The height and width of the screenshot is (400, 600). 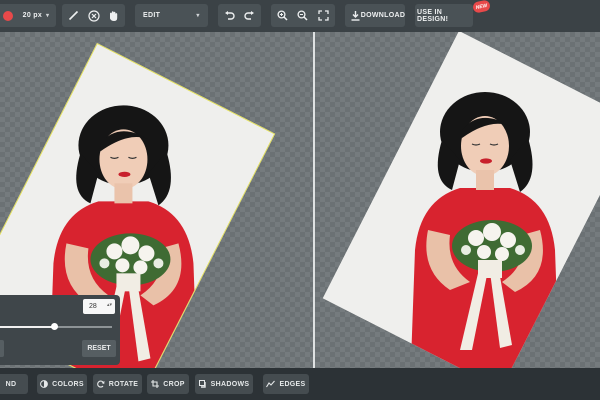 What do you see at coordinates (174, 384) in the screenshot?
I see `tool-crop-label: CROP` at bounding box center [174, 384].